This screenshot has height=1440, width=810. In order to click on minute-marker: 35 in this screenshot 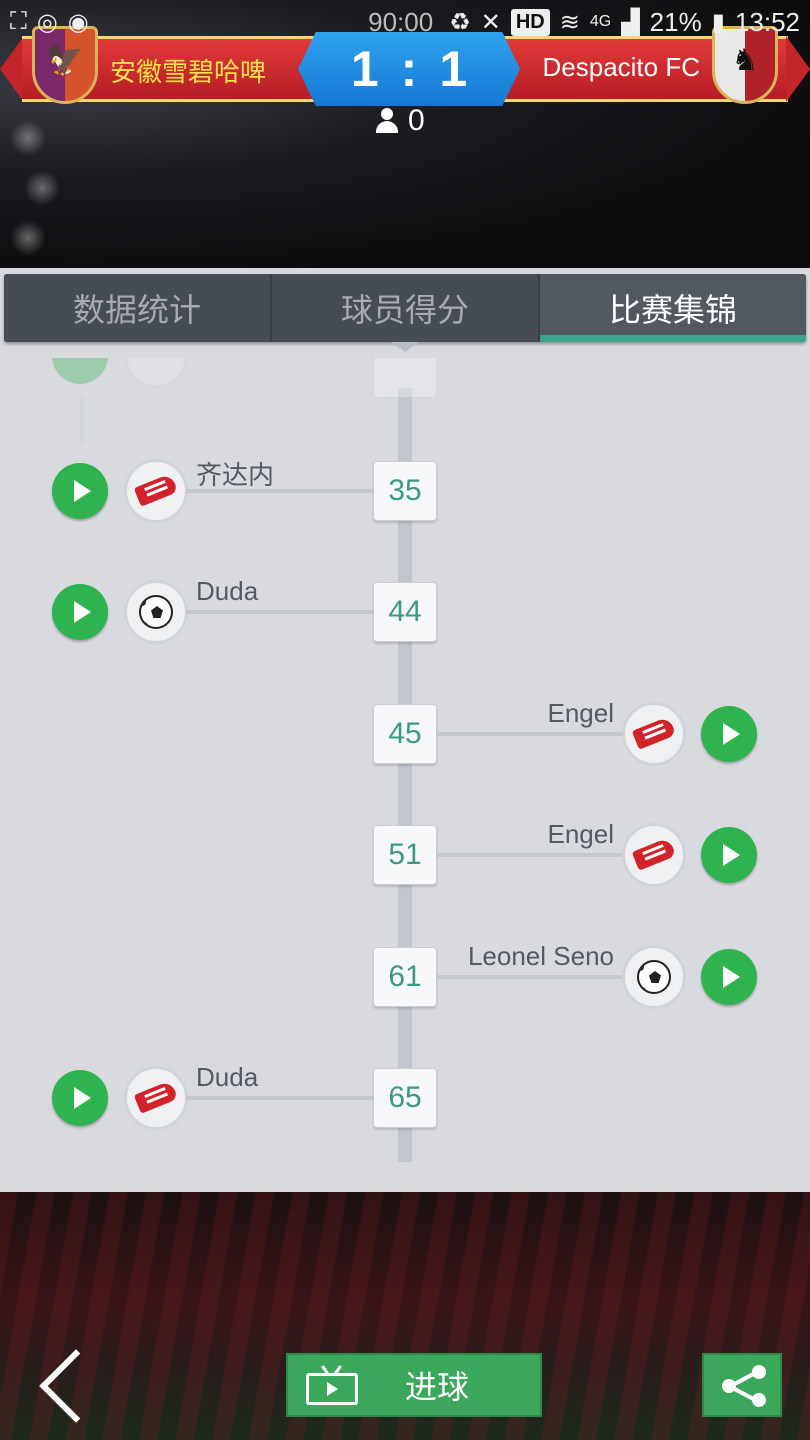, I will do `click(405, 491)`.